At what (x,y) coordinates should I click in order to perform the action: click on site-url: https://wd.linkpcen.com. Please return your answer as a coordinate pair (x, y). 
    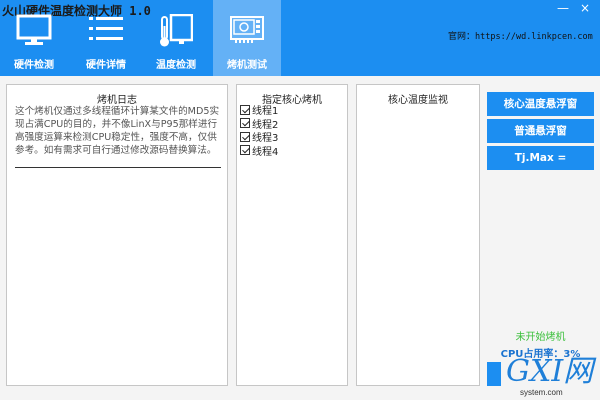
    Looking at the image, I should click on (534, 37).